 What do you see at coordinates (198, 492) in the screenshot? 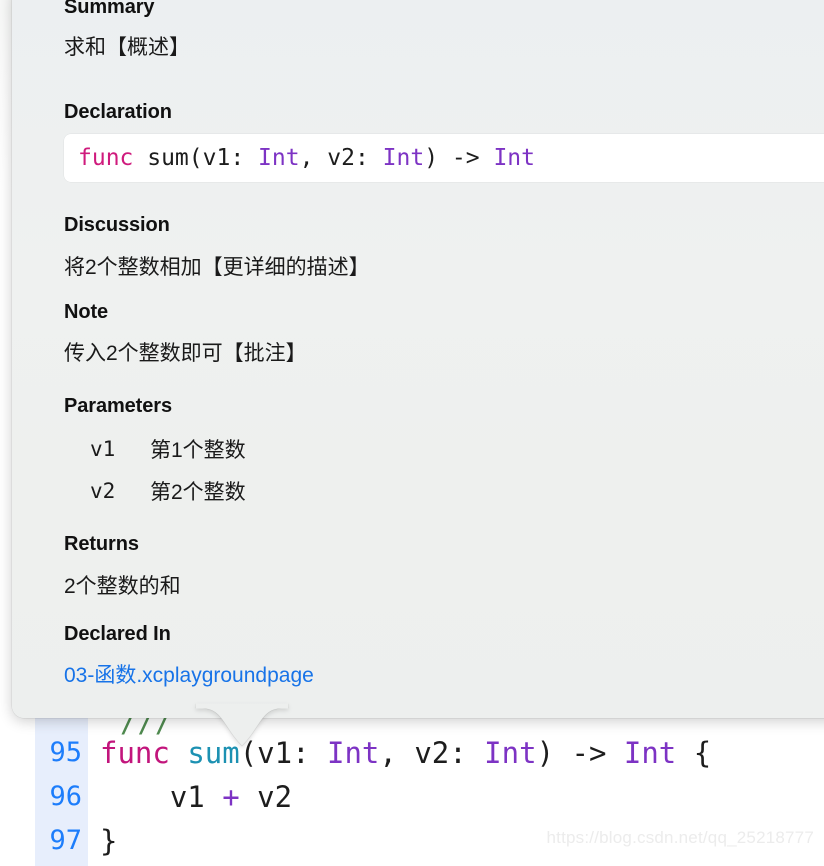
I see `parameter-description: 第2个整数` at bounding box center [198, 492].